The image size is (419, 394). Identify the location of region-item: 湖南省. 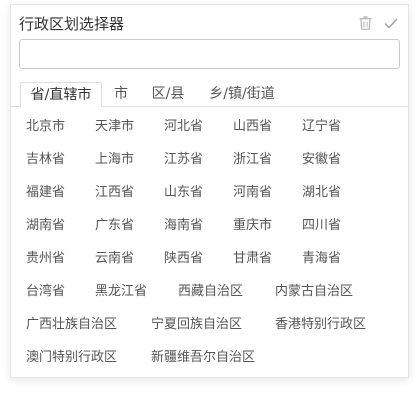
(45, 226).